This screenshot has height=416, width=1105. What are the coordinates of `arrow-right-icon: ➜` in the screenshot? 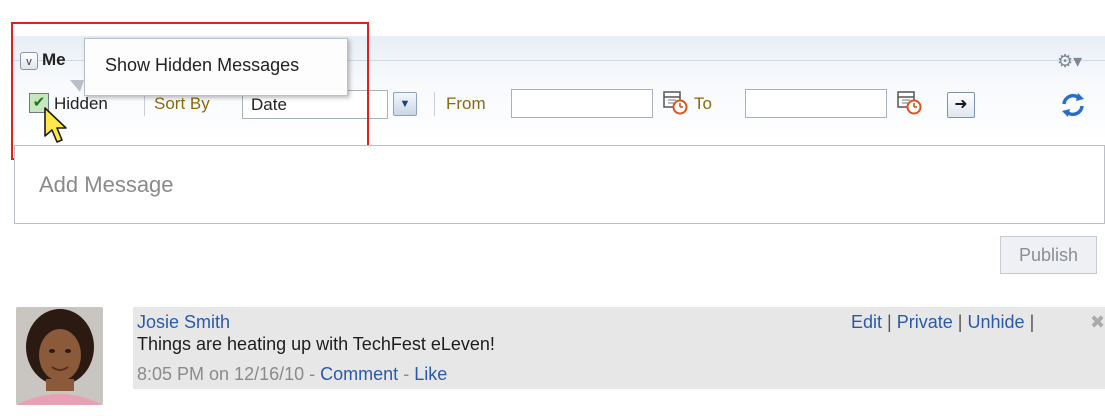 It's located at (961, 105).